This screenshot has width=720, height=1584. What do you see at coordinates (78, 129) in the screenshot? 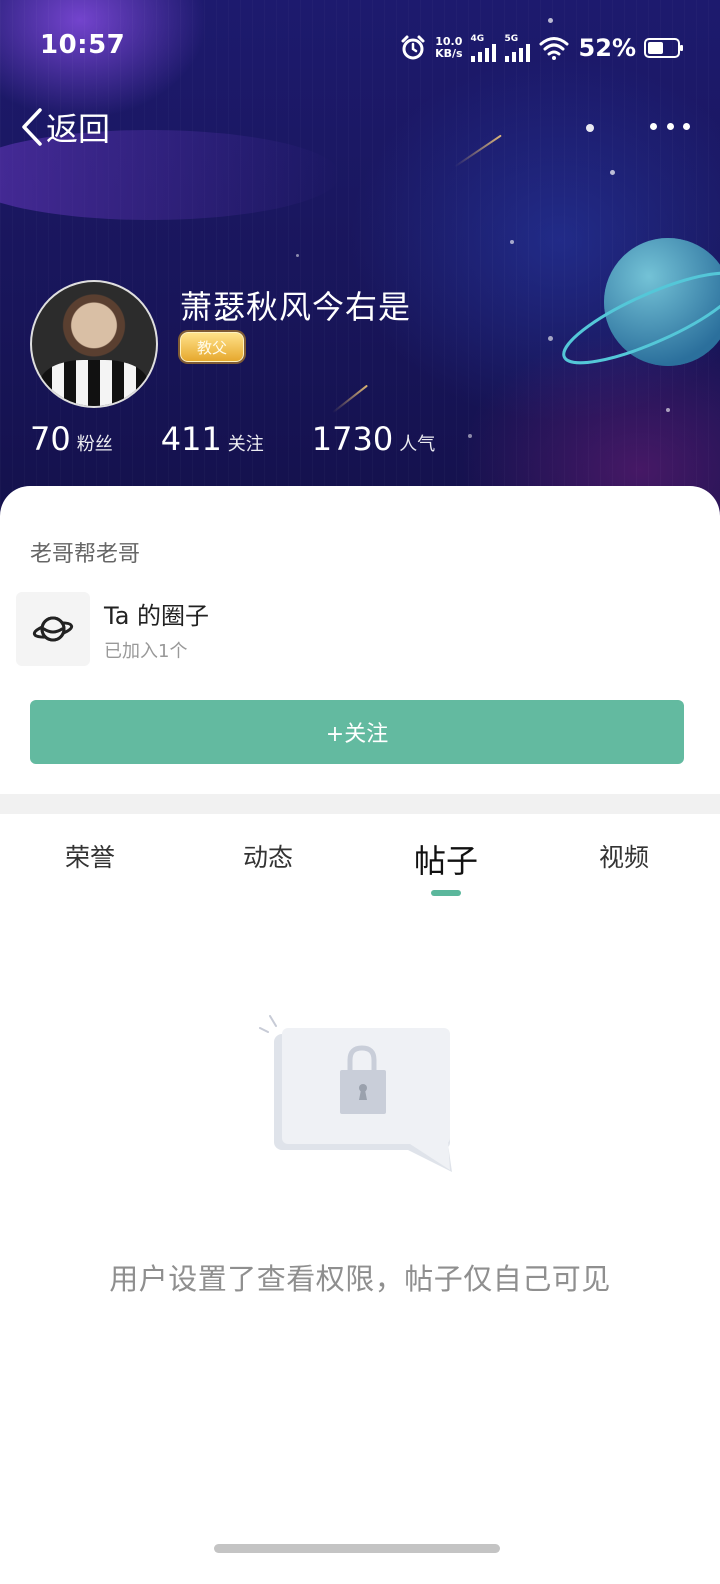
I see `back-label: 返回` at bounding box center [78, 129].